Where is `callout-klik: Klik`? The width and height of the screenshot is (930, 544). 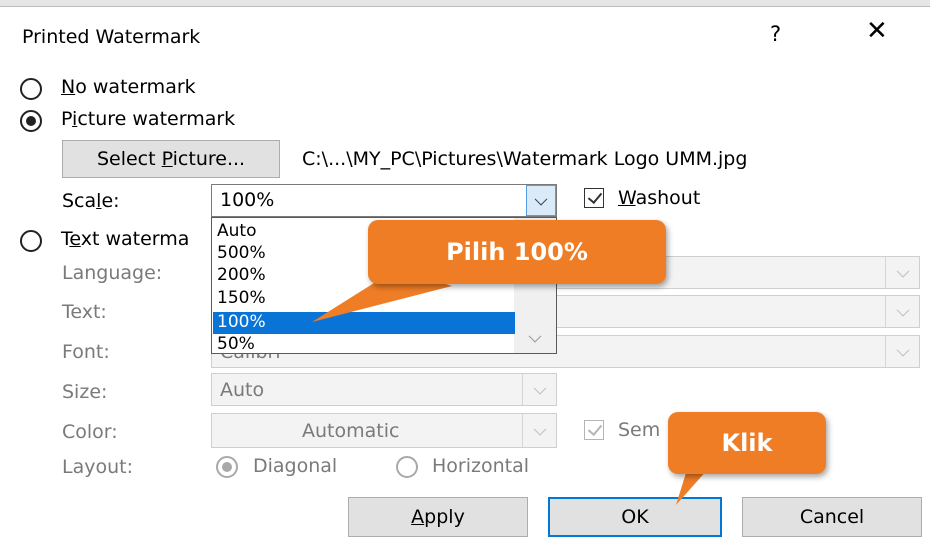 callout-klik: Klik is located at coordinates (747, 443).